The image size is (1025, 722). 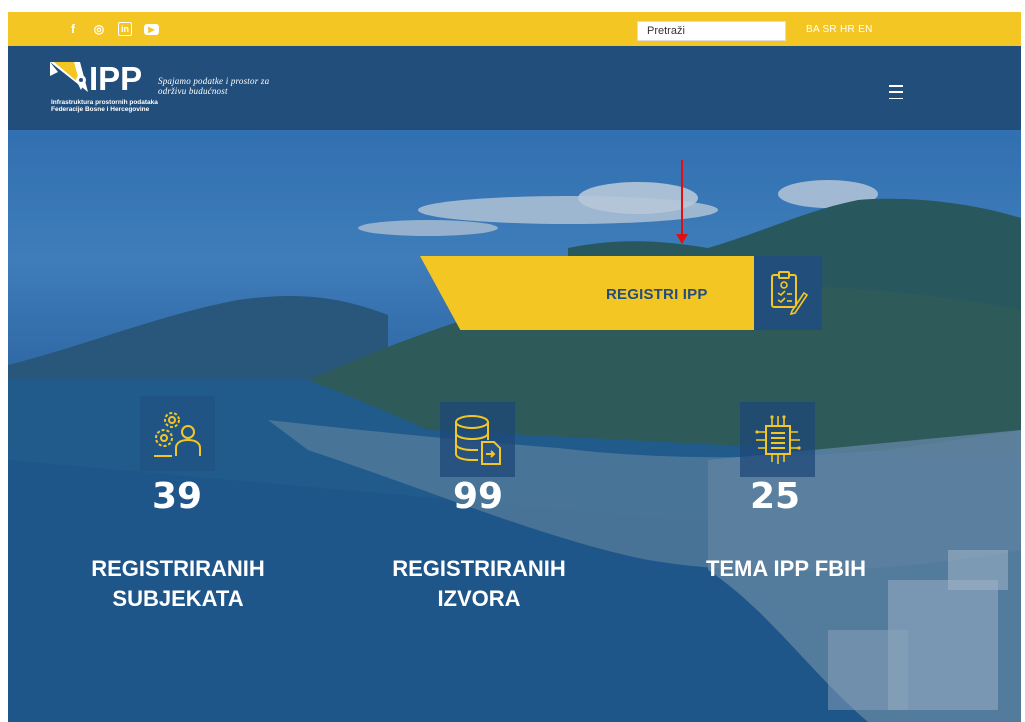 I want to click on themes-label: TEMA IPP FBIH, so click(x=786, y=568).